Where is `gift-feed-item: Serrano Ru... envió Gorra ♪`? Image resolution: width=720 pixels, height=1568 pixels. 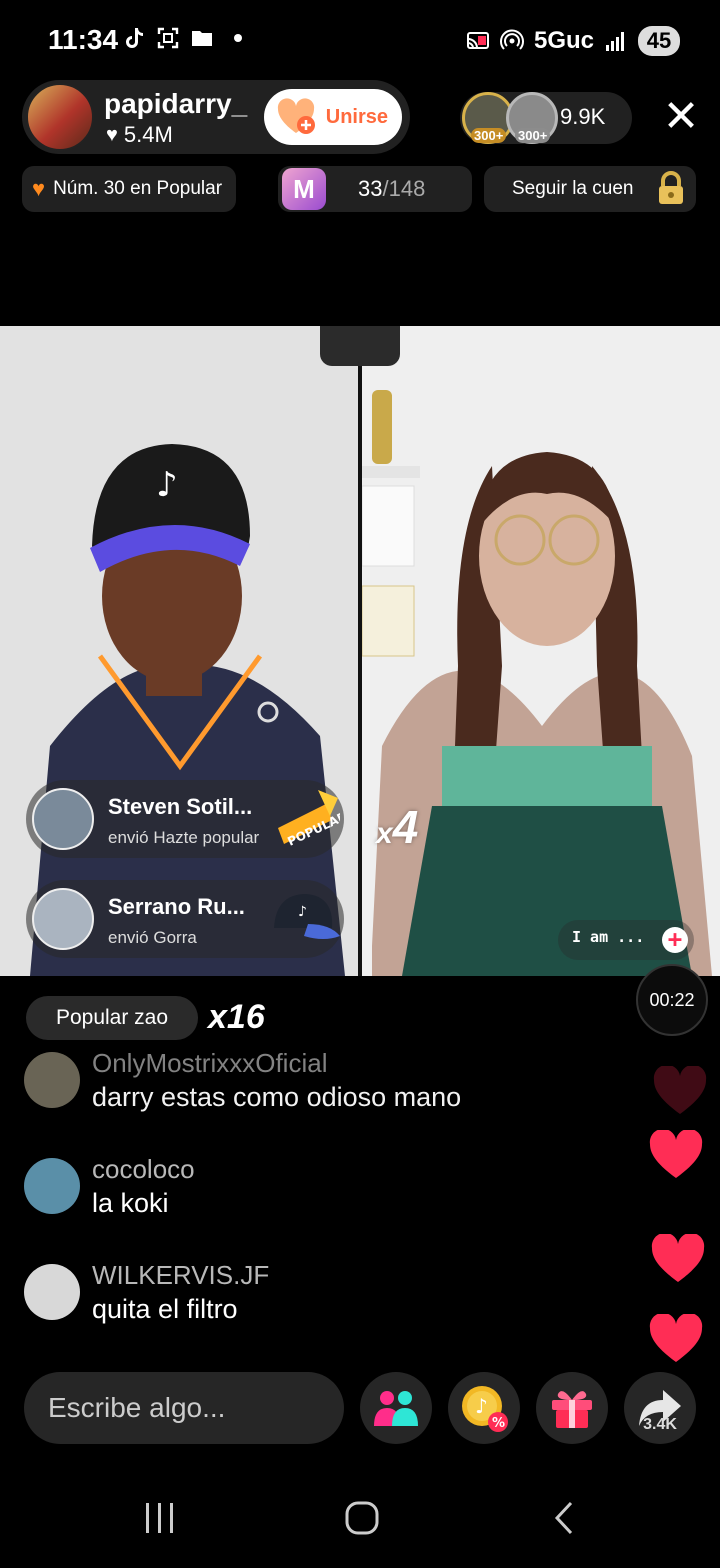 gift-feed-item: Serrano Ru... envió Gorra ♪ is located at coordinates (185, 919).